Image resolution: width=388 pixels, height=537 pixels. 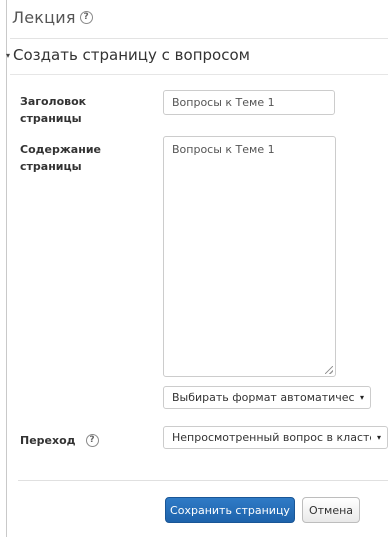 I want to click on form-footer-divider, so click(x=203, y=480).